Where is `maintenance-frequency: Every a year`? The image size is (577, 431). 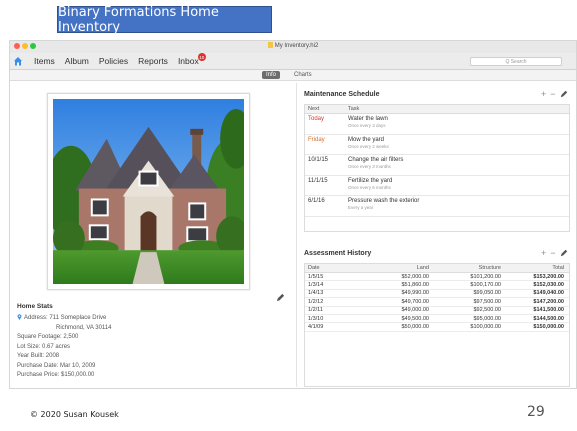
maintenance-frequency: Every a year is located at coordinates (361, 207).